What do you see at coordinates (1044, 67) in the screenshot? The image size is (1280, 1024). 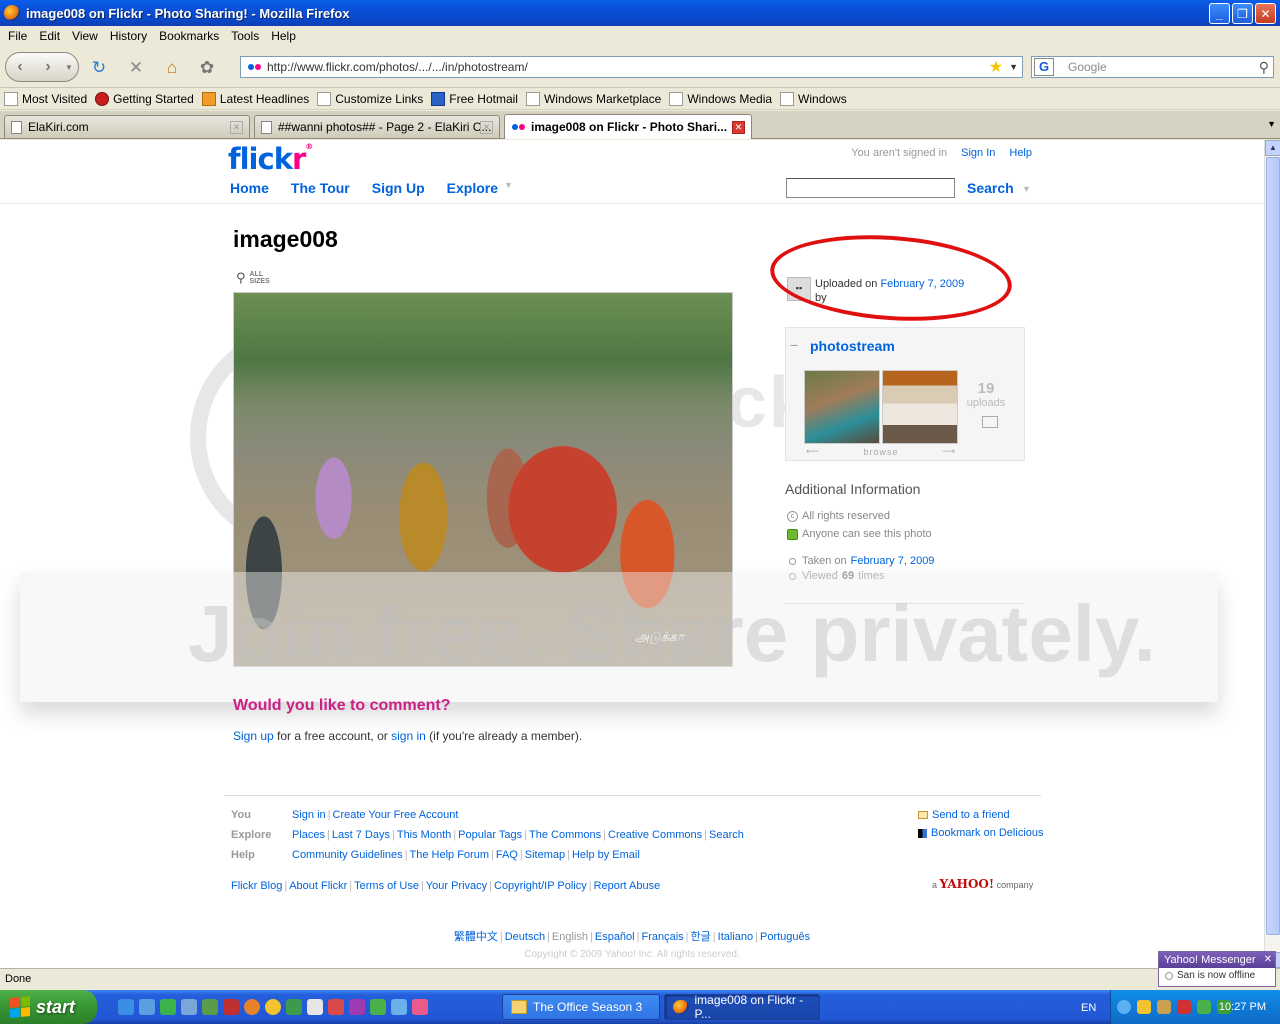 I see `google-engine-icon: G` at bounding box center [1044, 67].